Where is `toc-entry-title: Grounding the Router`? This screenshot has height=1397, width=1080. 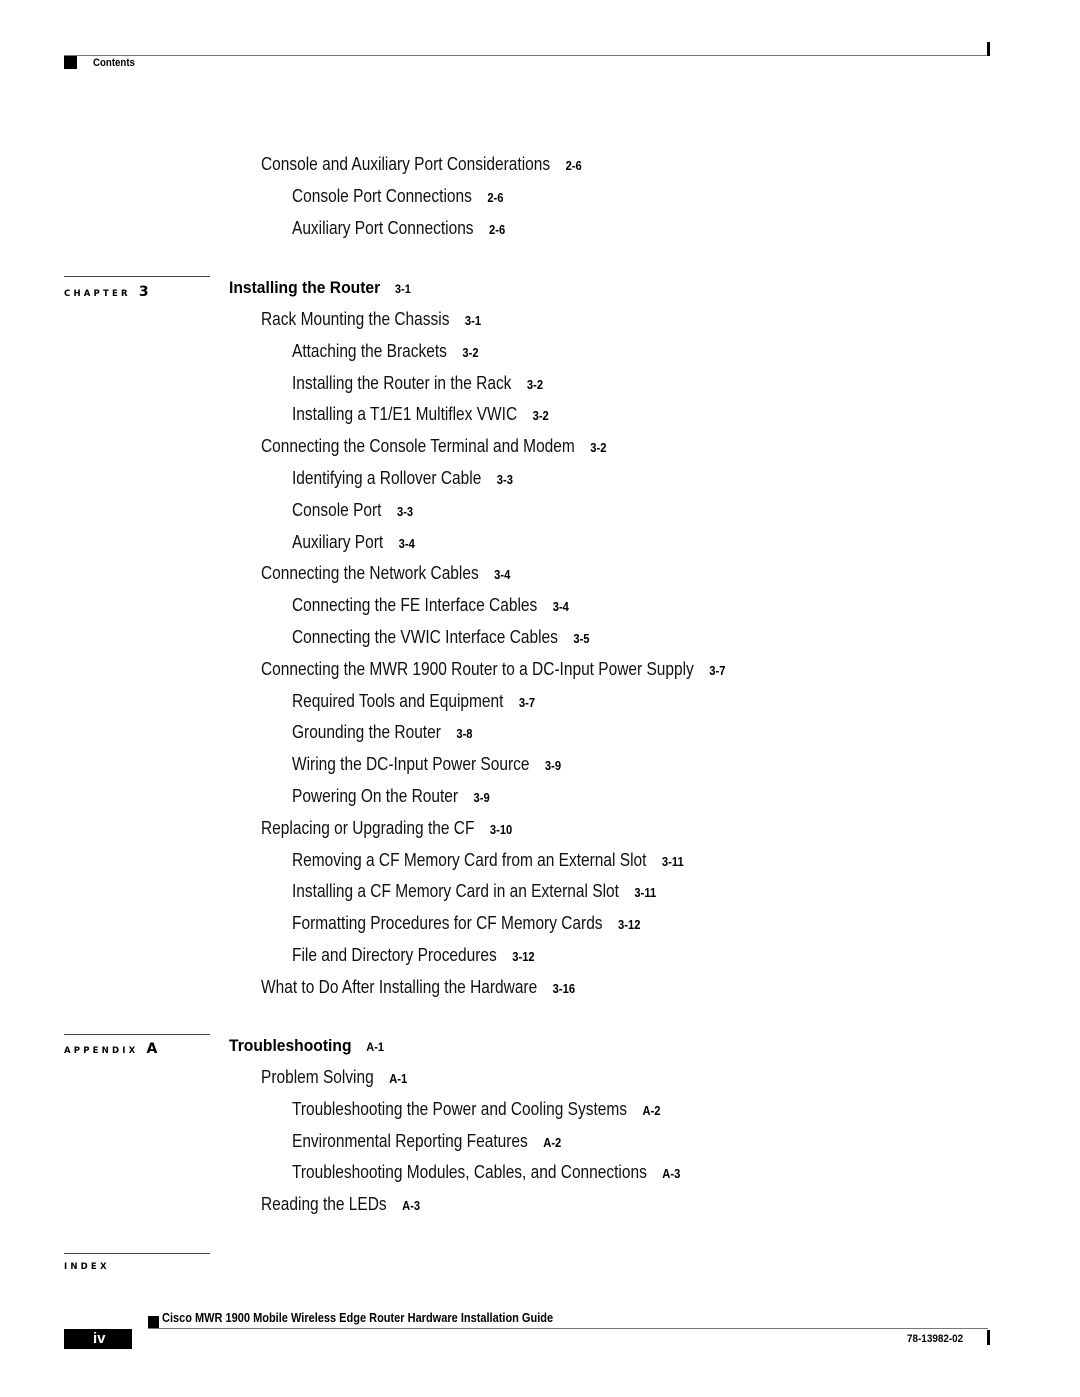
toc-entry-title: Grounding the Router is located at coordinates (366, 732).